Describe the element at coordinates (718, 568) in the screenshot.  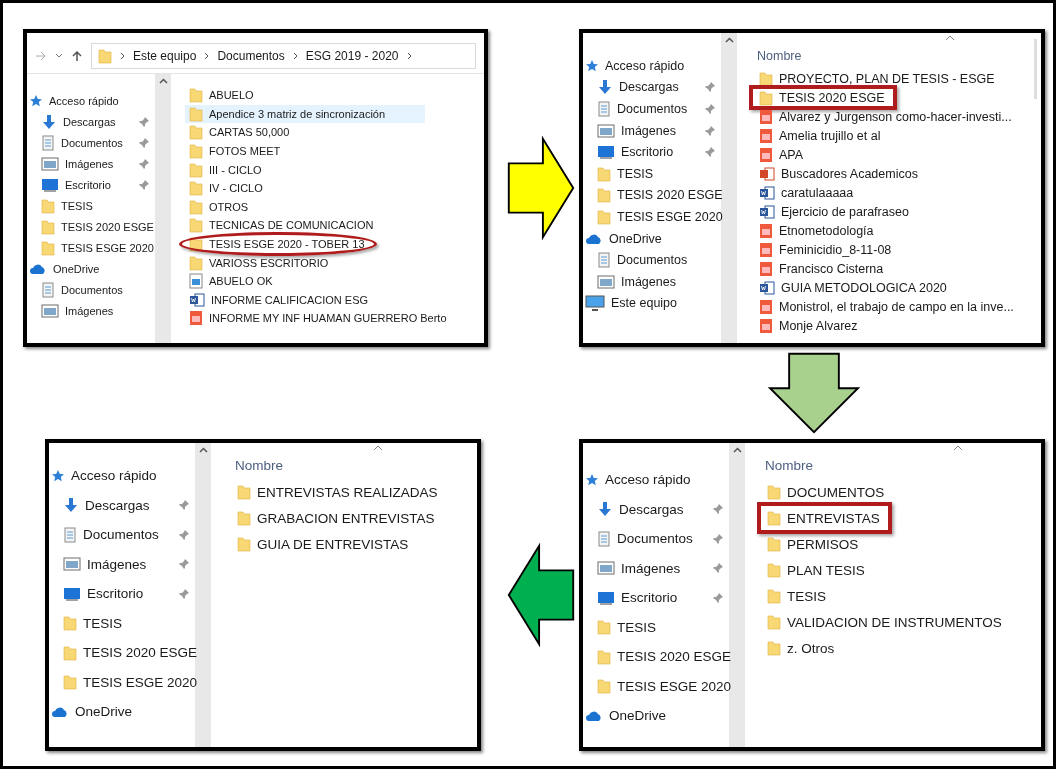
I see `pin-icon` at that location.